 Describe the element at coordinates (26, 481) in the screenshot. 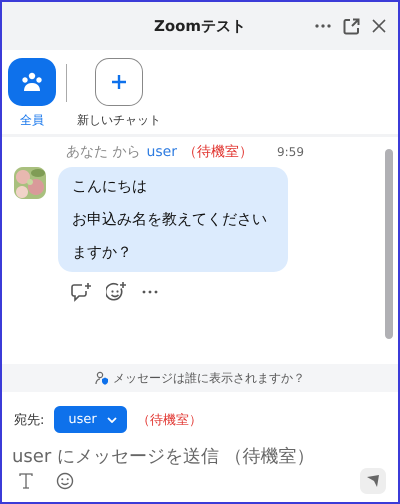

I see `text-format-icon` at that location.